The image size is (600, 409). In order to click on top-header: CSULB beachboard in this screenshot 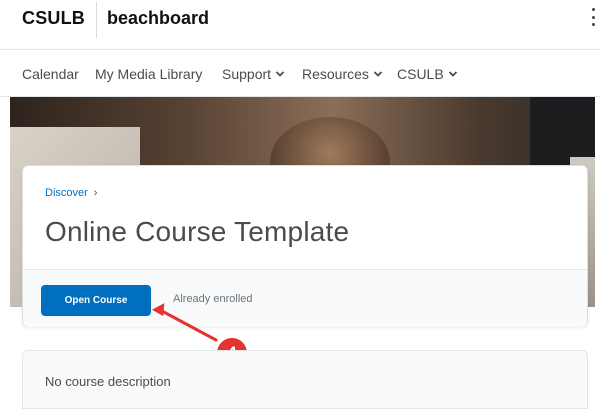, I will do `click(300, 25)`.